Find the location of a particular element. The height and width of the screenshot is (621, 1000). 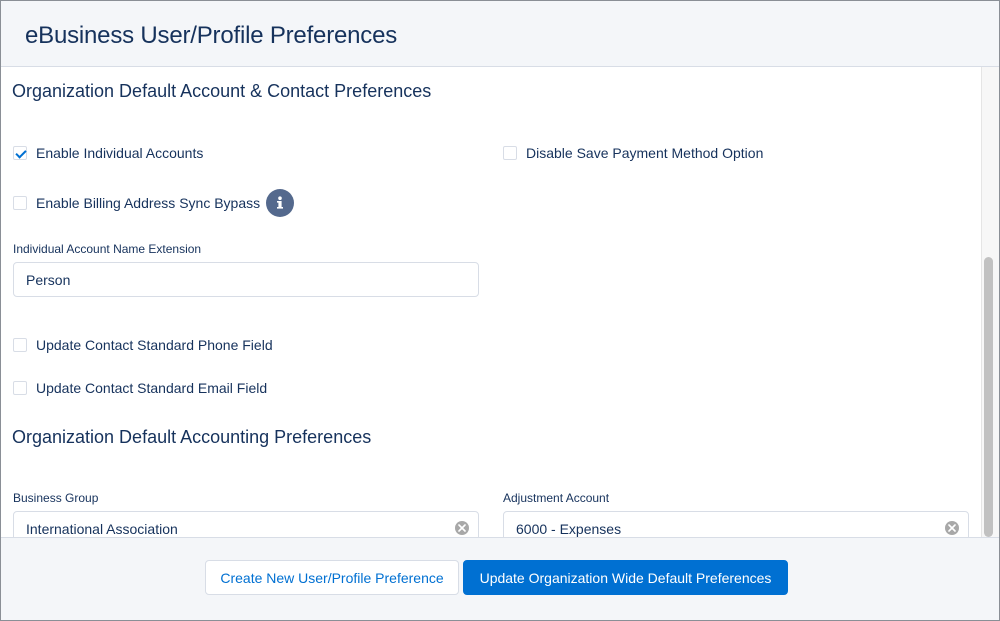

enable-billing-sync-bypass-checkbox is located at coordinates (20, 203).